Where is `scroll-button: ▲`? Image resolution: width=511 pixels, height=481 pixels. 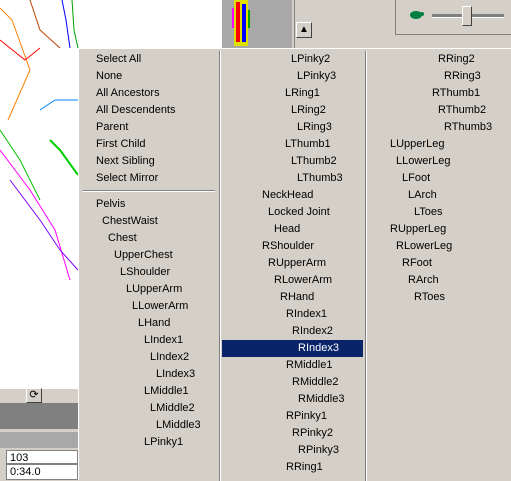 scroll-button: ▲ is located at coordinates (304, 30).